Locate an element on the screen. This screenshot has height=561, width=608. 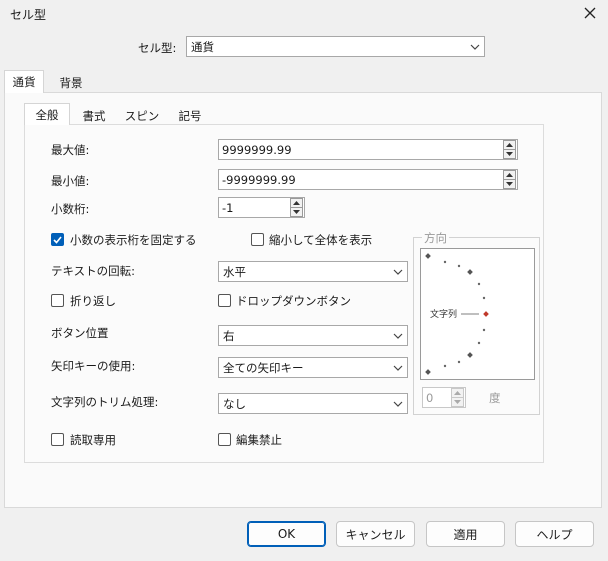
wrap-label: 折り返し is located at coordinates (93, 301).